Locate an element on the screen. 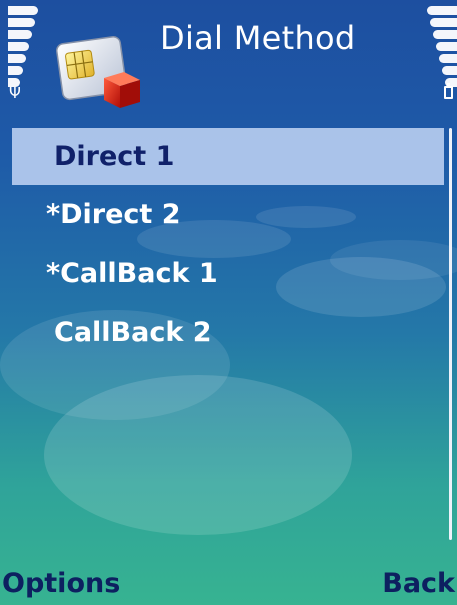  list-item-callback-1: *CallBack 1 is located at coordinates (228, 273).